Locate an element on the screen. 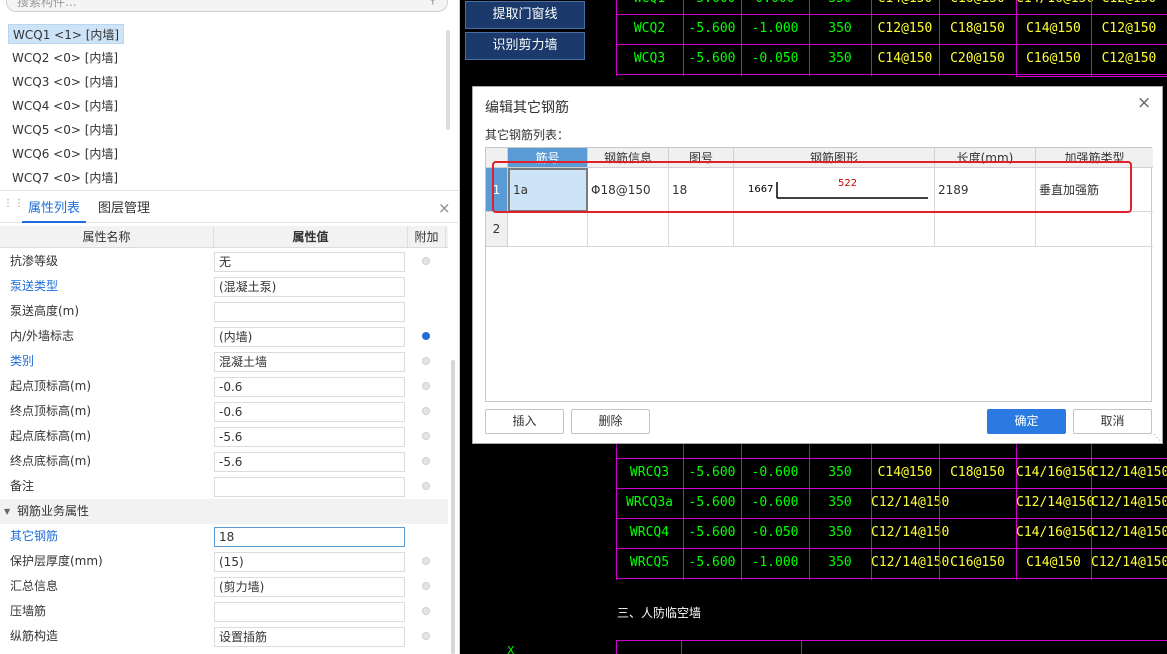 Image resolution: width=1167 pixels, height=654 pixels. property-value-field: 设置插筋 is located at coordinates (309, 637).